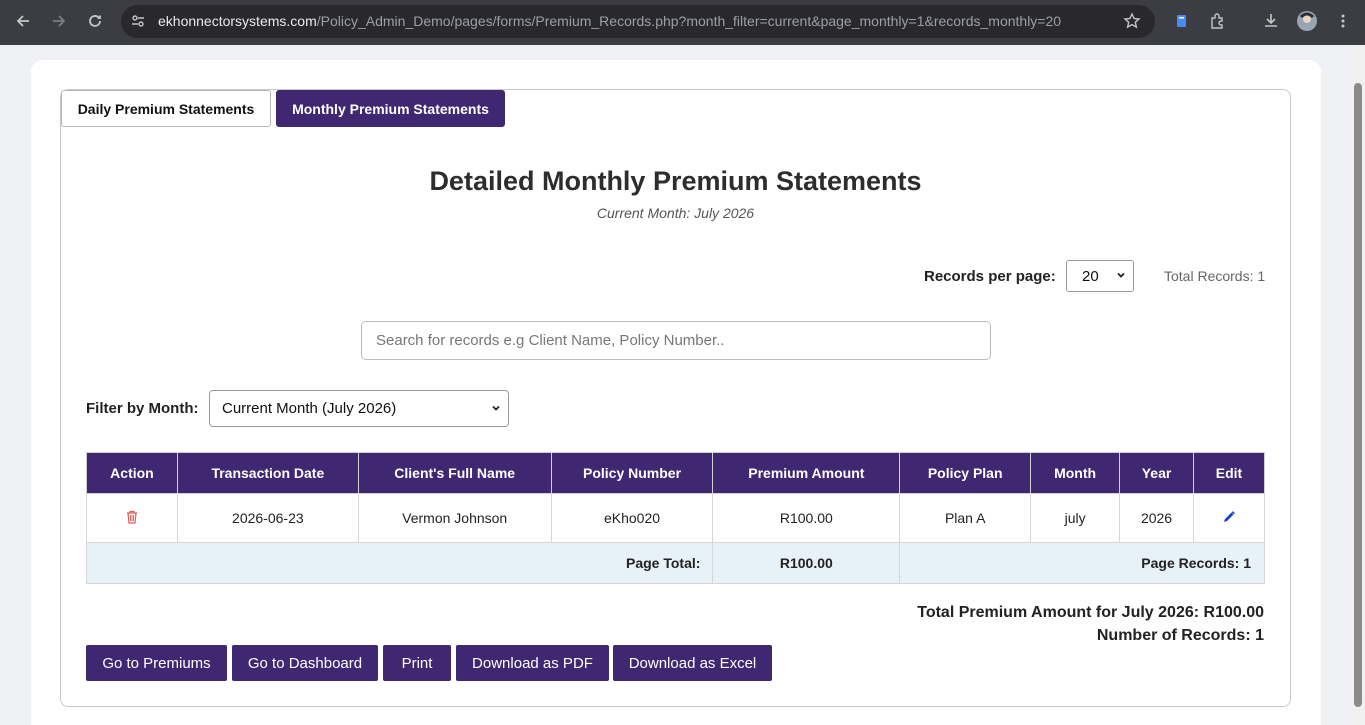  I want to click on total-records: Total Records: 1, so click(1215, 276).